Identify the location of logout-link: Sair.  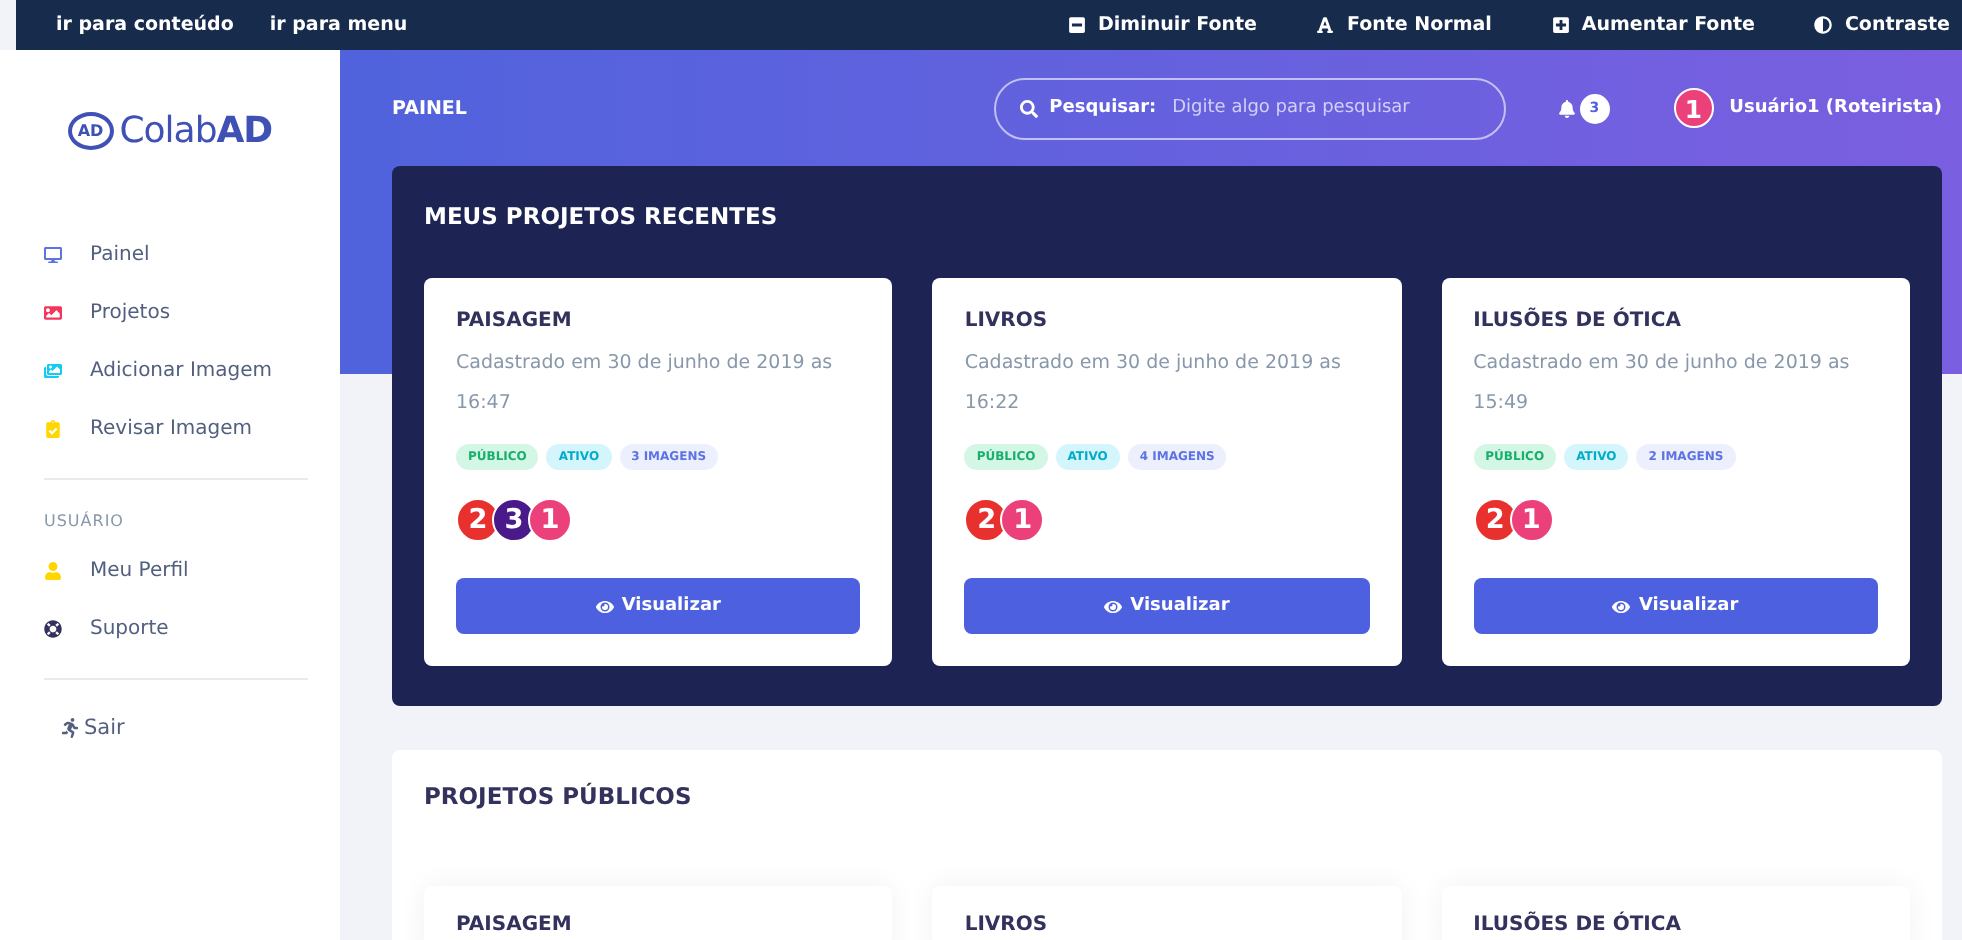
(192, 720).